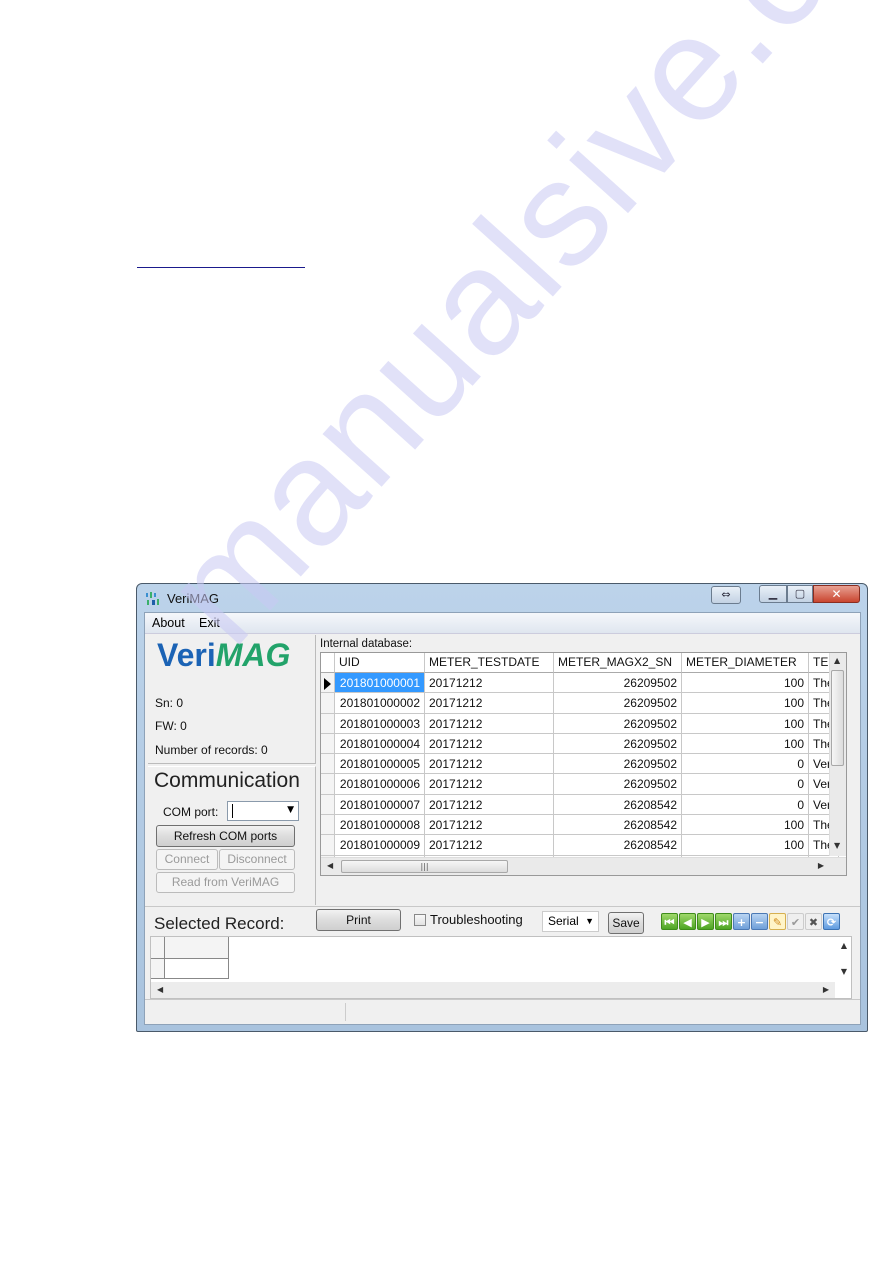 The height and width of the screenshot is (1263, 893). What do you see at coordinates (197, 969) in the screenshot?
I see `record-value-cell` at bounding box center [197, 969].